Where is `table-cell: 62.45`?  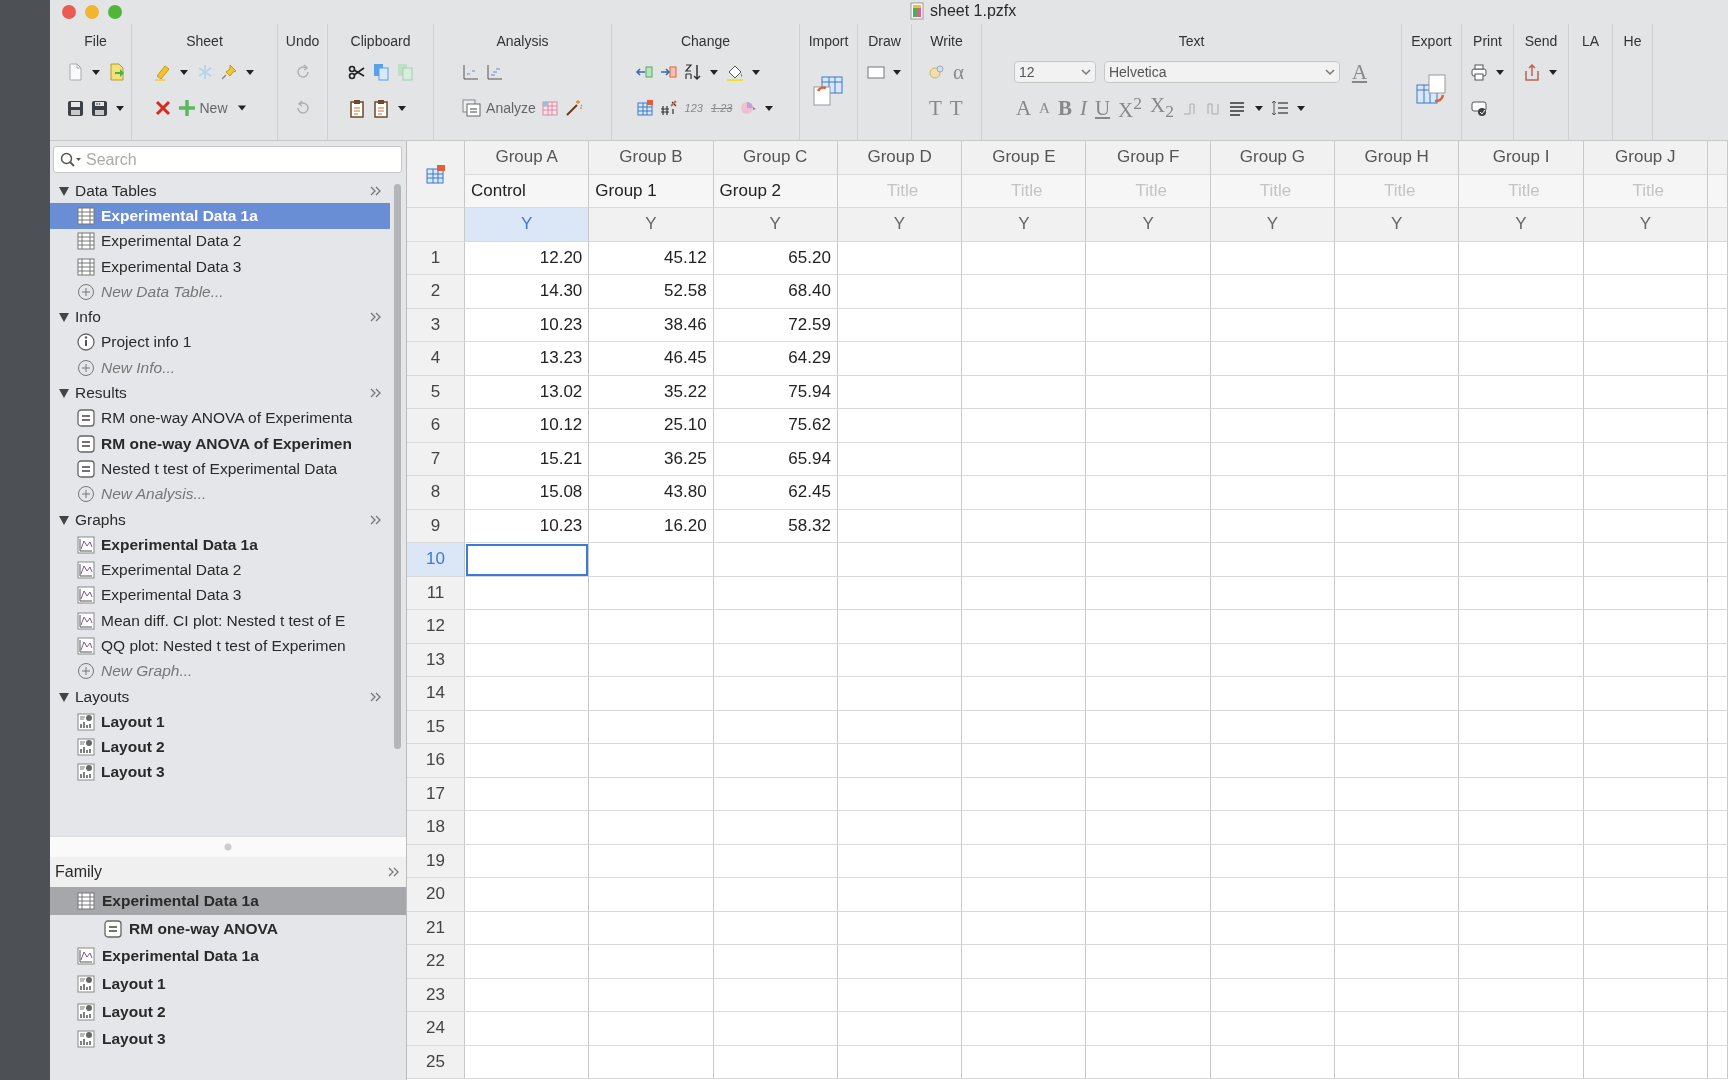 table-cell: 62.45 is located at coordinates (775, 493).